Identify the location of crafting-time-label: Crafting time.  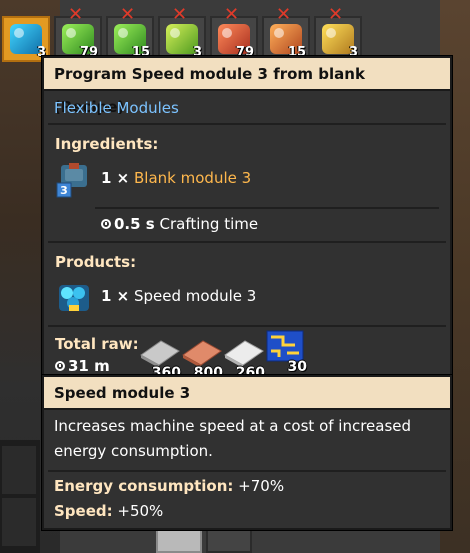
(209, 224).